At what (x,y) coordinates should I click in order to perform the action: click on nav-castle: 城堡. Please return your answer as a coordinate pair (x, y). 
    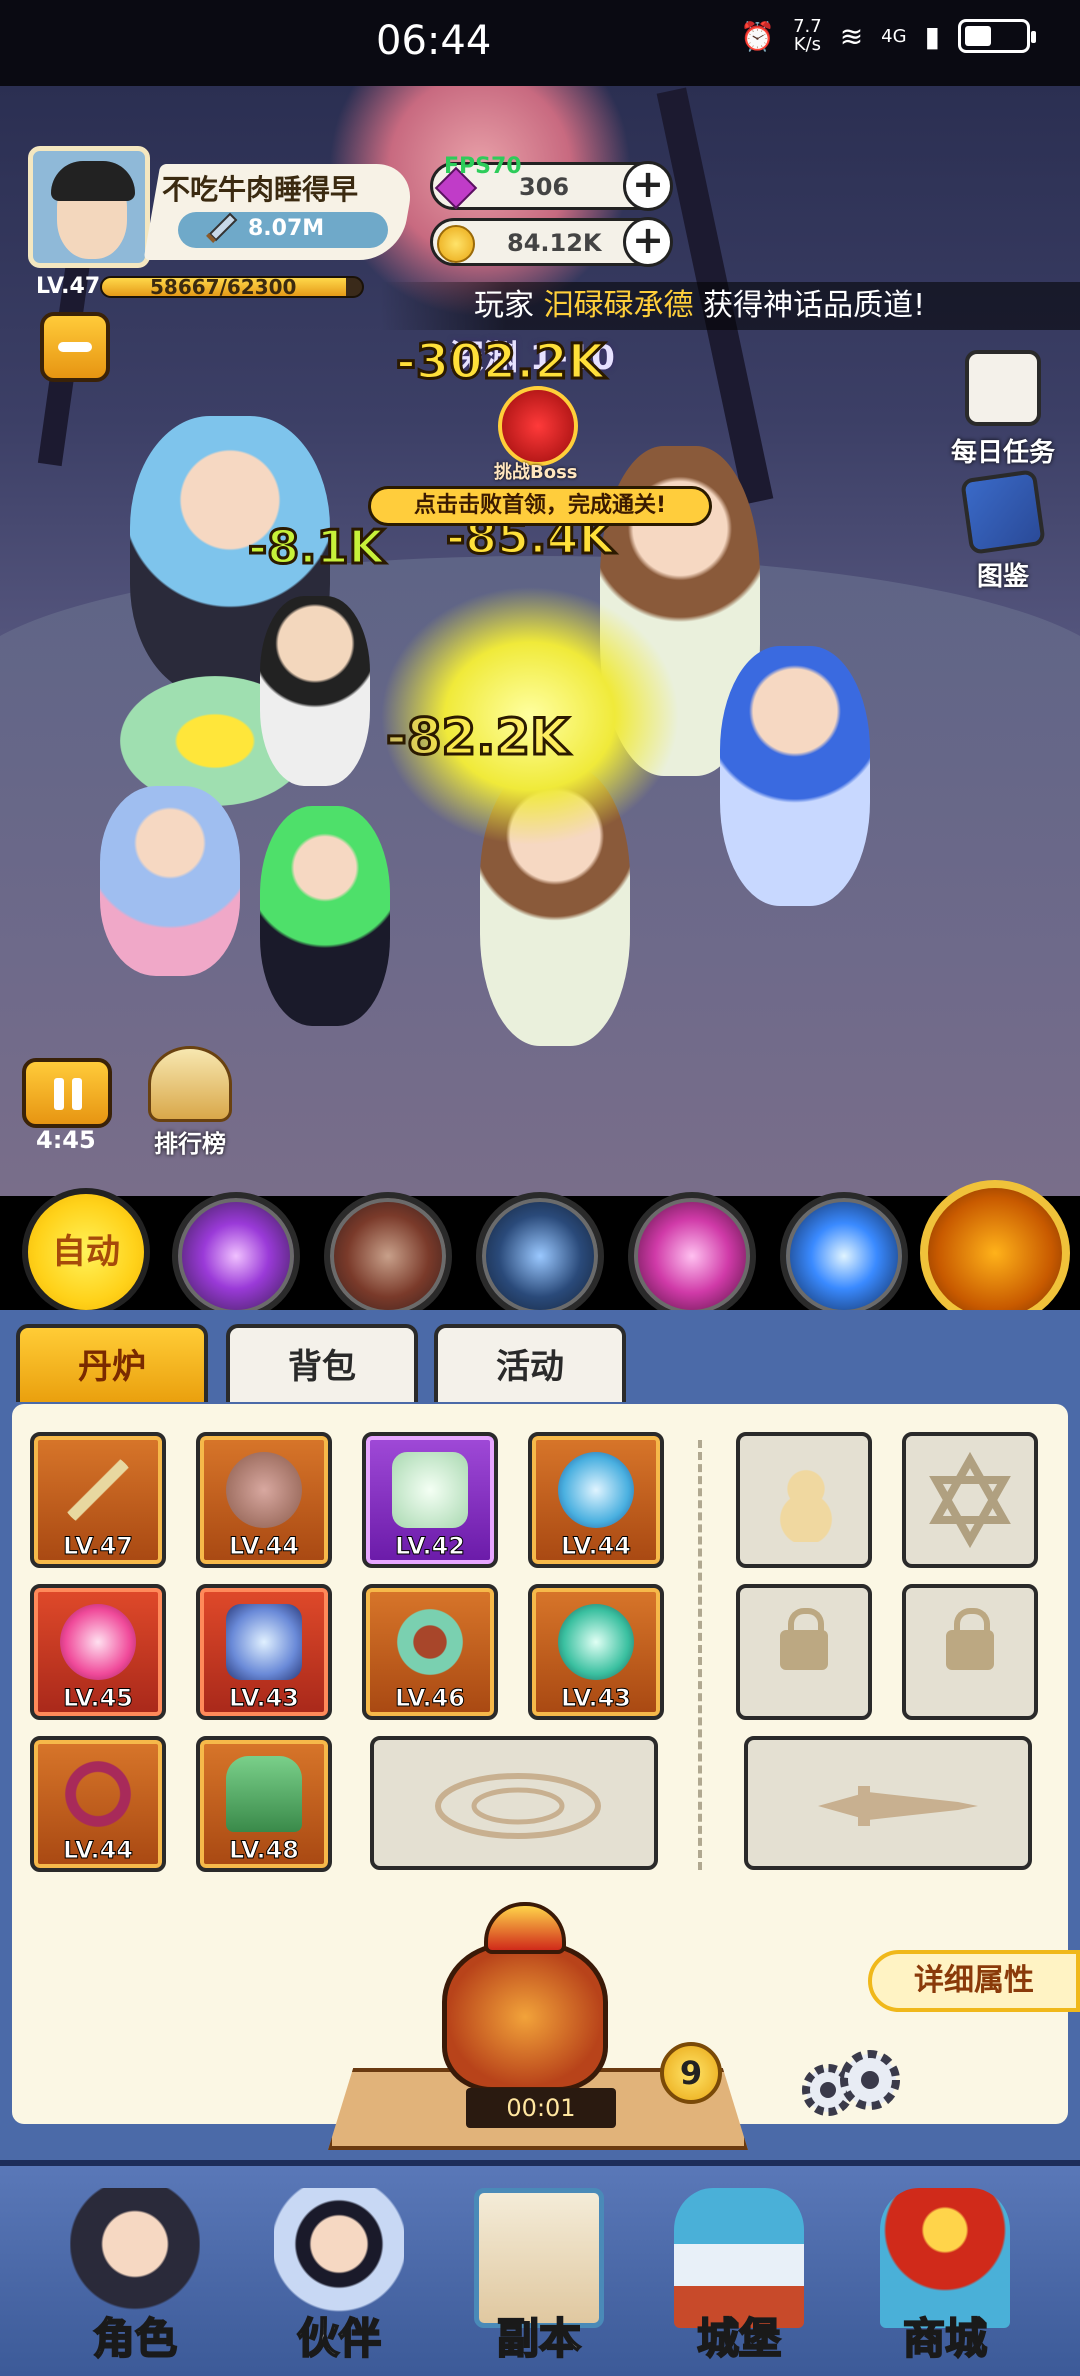
    Looking at the image, I should click on (739, 2277).